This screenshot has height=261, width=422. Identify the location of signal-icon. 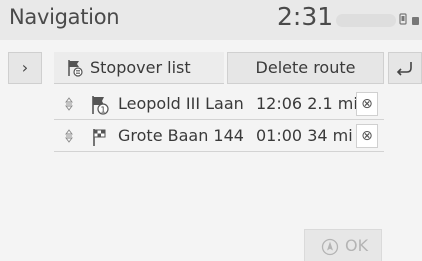
(415, 21).